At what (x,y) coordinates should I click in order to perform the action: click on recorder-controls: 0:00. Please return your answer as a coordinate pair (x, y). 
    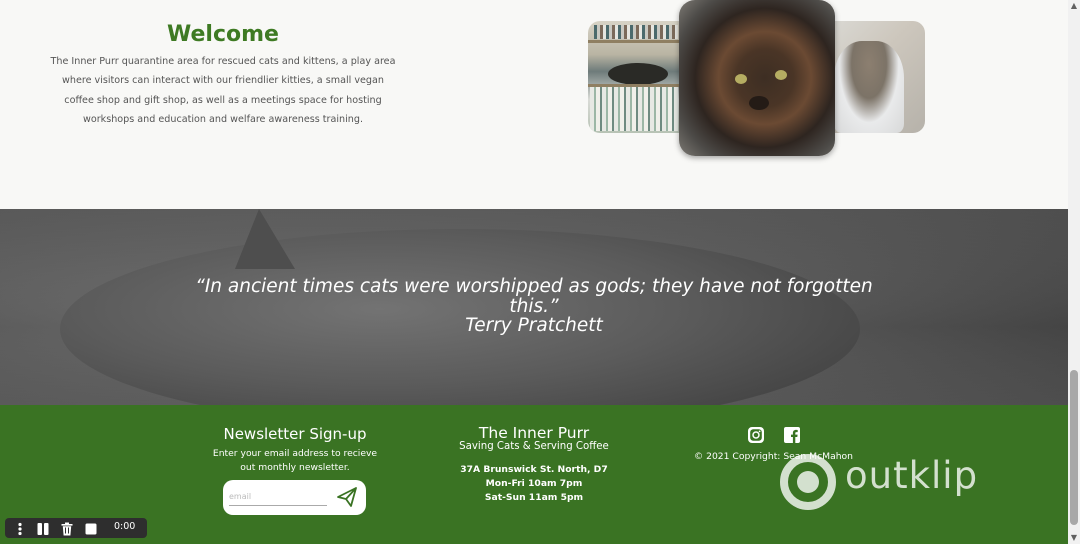
    Looking at the image, I should click on (76, 528).